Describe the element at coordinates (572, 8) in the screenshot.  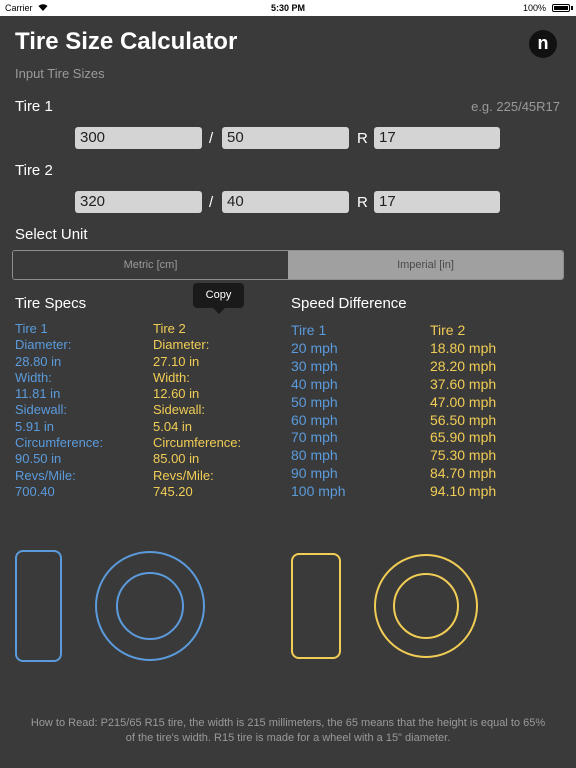
I see `battery-tip` at that location.